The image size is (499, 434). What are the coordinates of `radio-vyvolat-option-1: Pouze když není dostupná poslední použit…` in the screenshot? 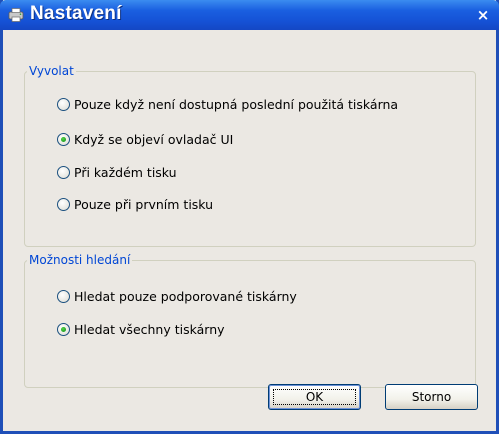 It's located at (227, 104).